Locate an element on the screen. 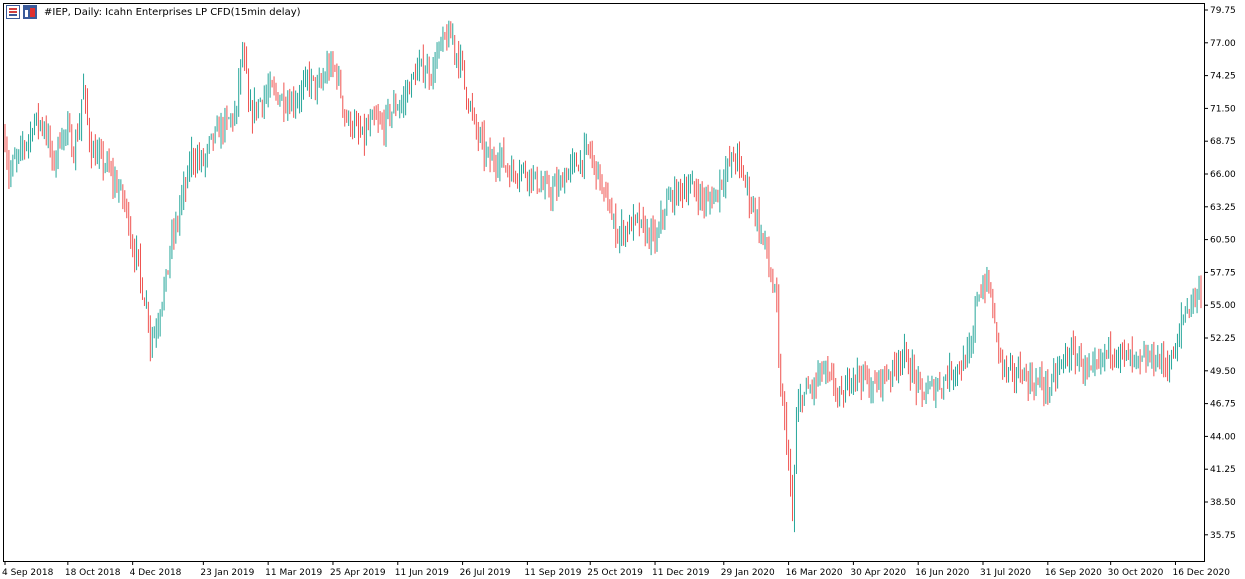 Image resolution: width=1245 pixels, height=579 pixels. time-tick-label: 11 Sep 2019 is located at coordinates (552, 573).